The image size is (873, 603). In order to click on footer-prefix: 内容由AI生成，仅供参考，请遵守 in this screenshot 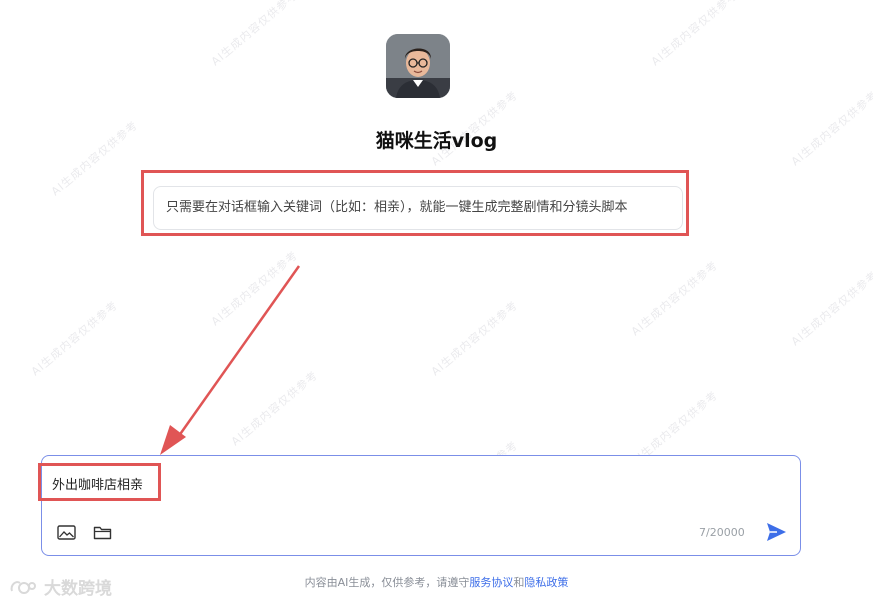, I will do `click(387, 582)`.